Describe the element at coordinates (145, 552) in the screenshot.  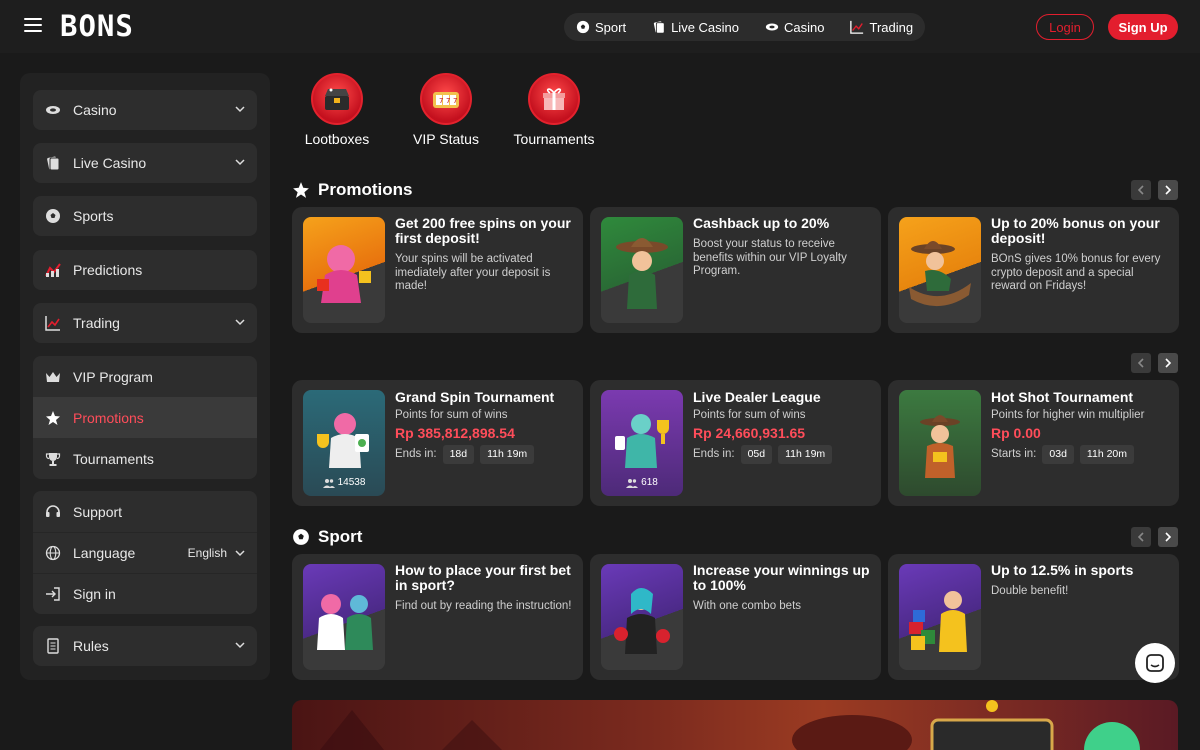
I see `sidebar-item-language: Language English` at that location.